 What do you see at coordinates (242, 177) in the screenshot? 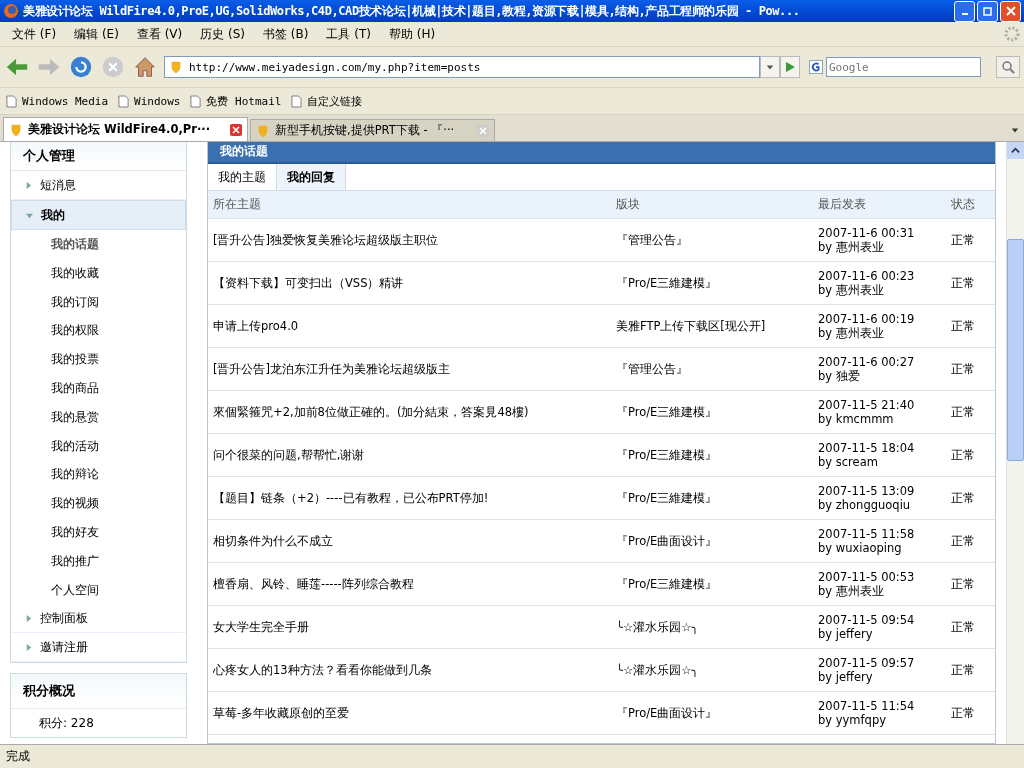
I see `tab: 我的主题` at bounding box center [242, 177].